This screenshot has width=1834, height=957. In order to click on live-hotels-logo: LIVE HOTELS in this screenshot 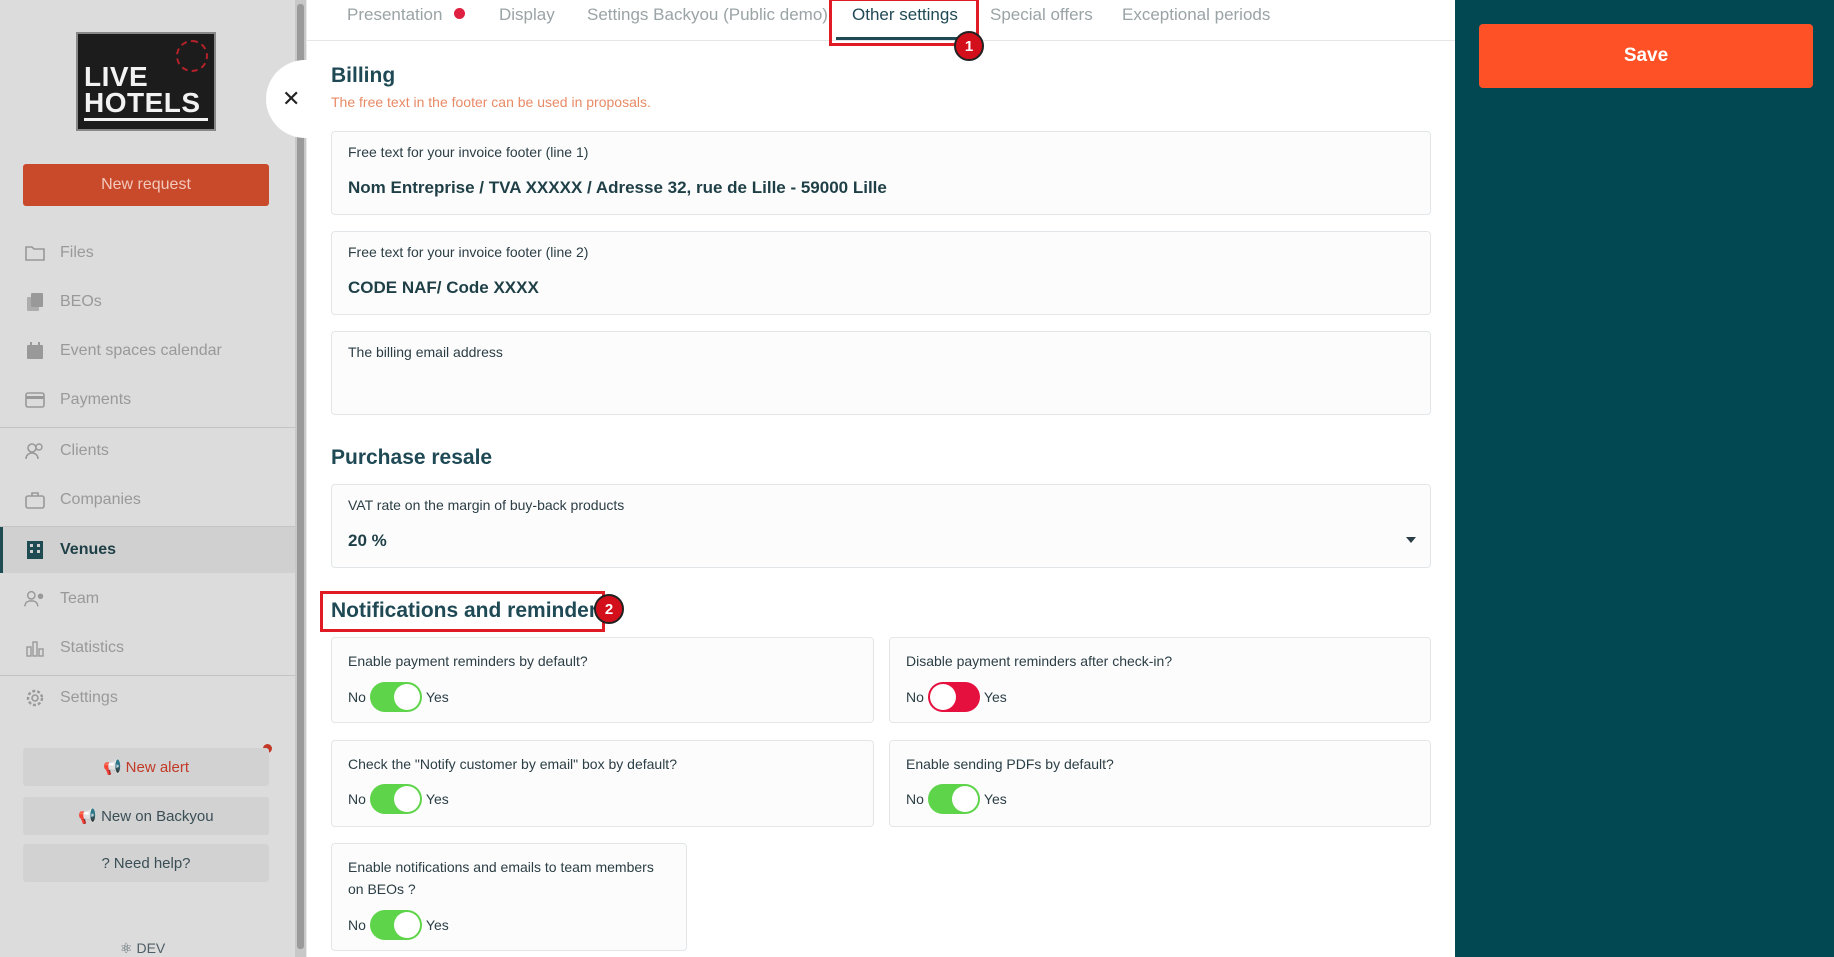, I will do `click(146, 81)`.